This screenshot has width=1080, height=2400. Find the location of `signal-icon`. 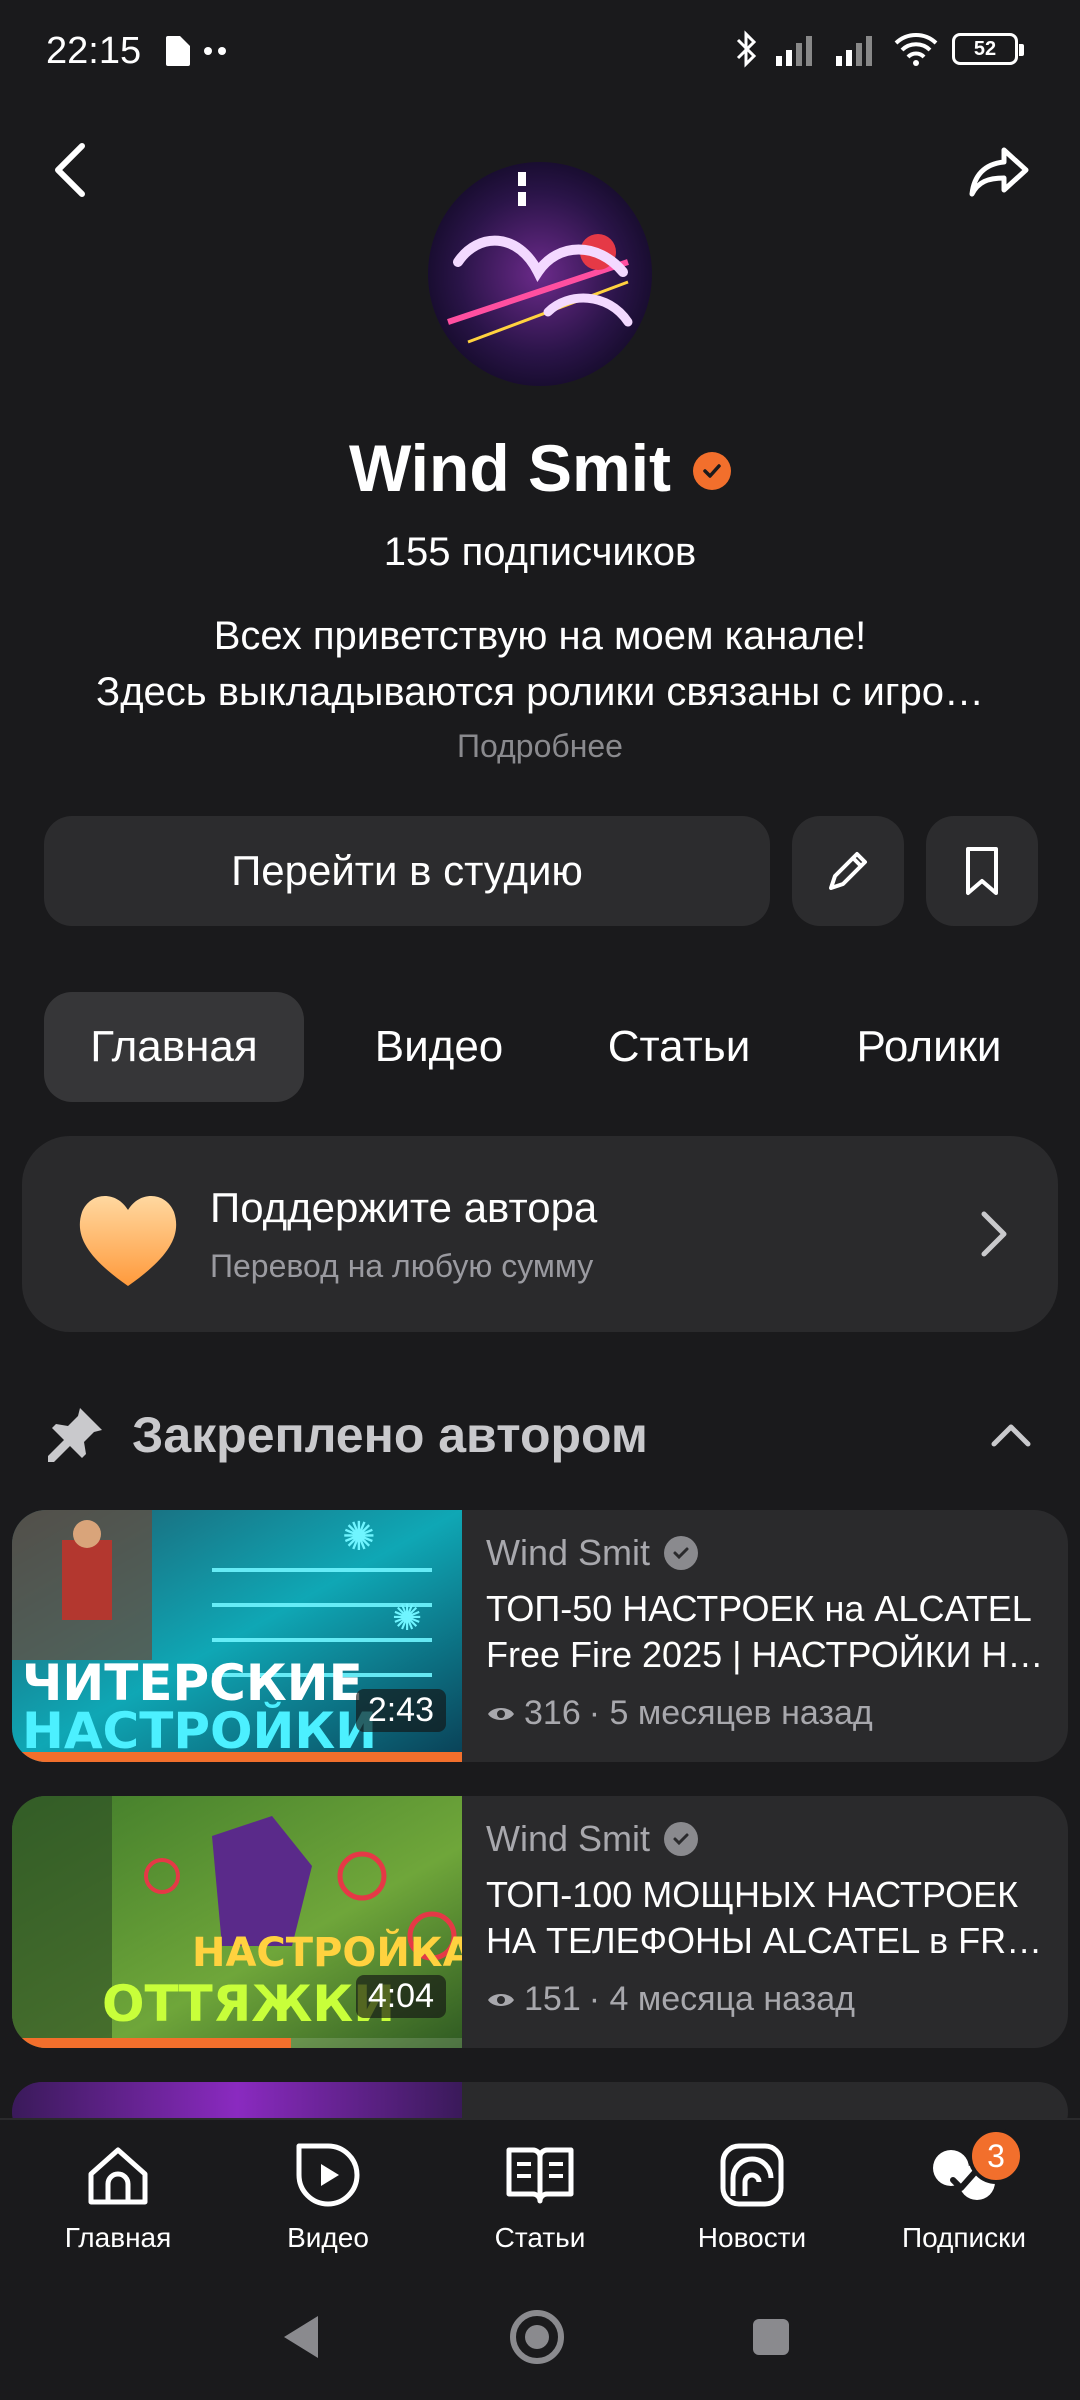

signal-icon is located at coordinates (794, 51).